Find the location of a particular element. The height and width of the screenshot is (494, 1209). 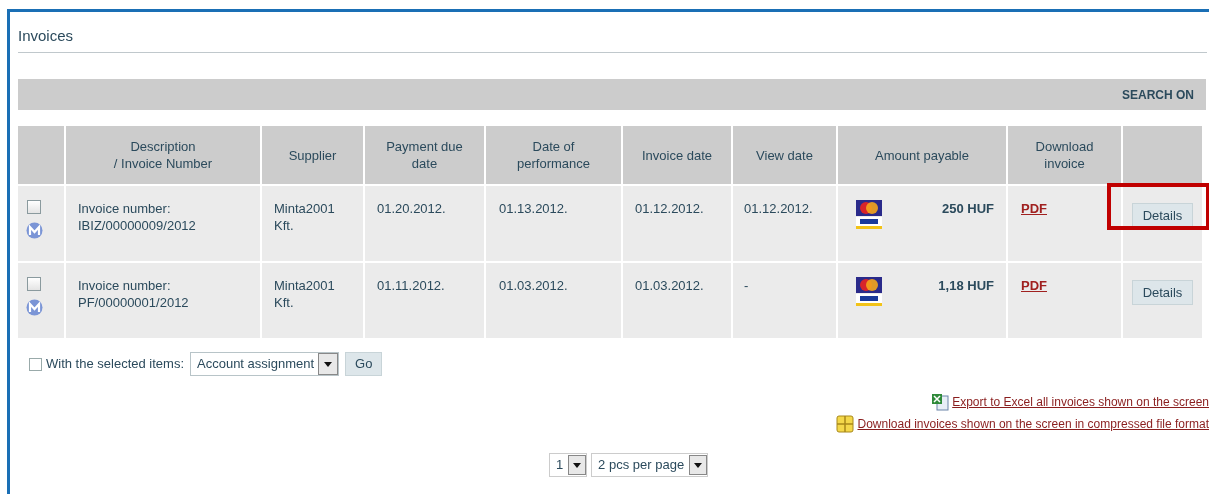

export-link: Download invoices shown on the screen in compressed file format is located at coordinates (1033, 424).